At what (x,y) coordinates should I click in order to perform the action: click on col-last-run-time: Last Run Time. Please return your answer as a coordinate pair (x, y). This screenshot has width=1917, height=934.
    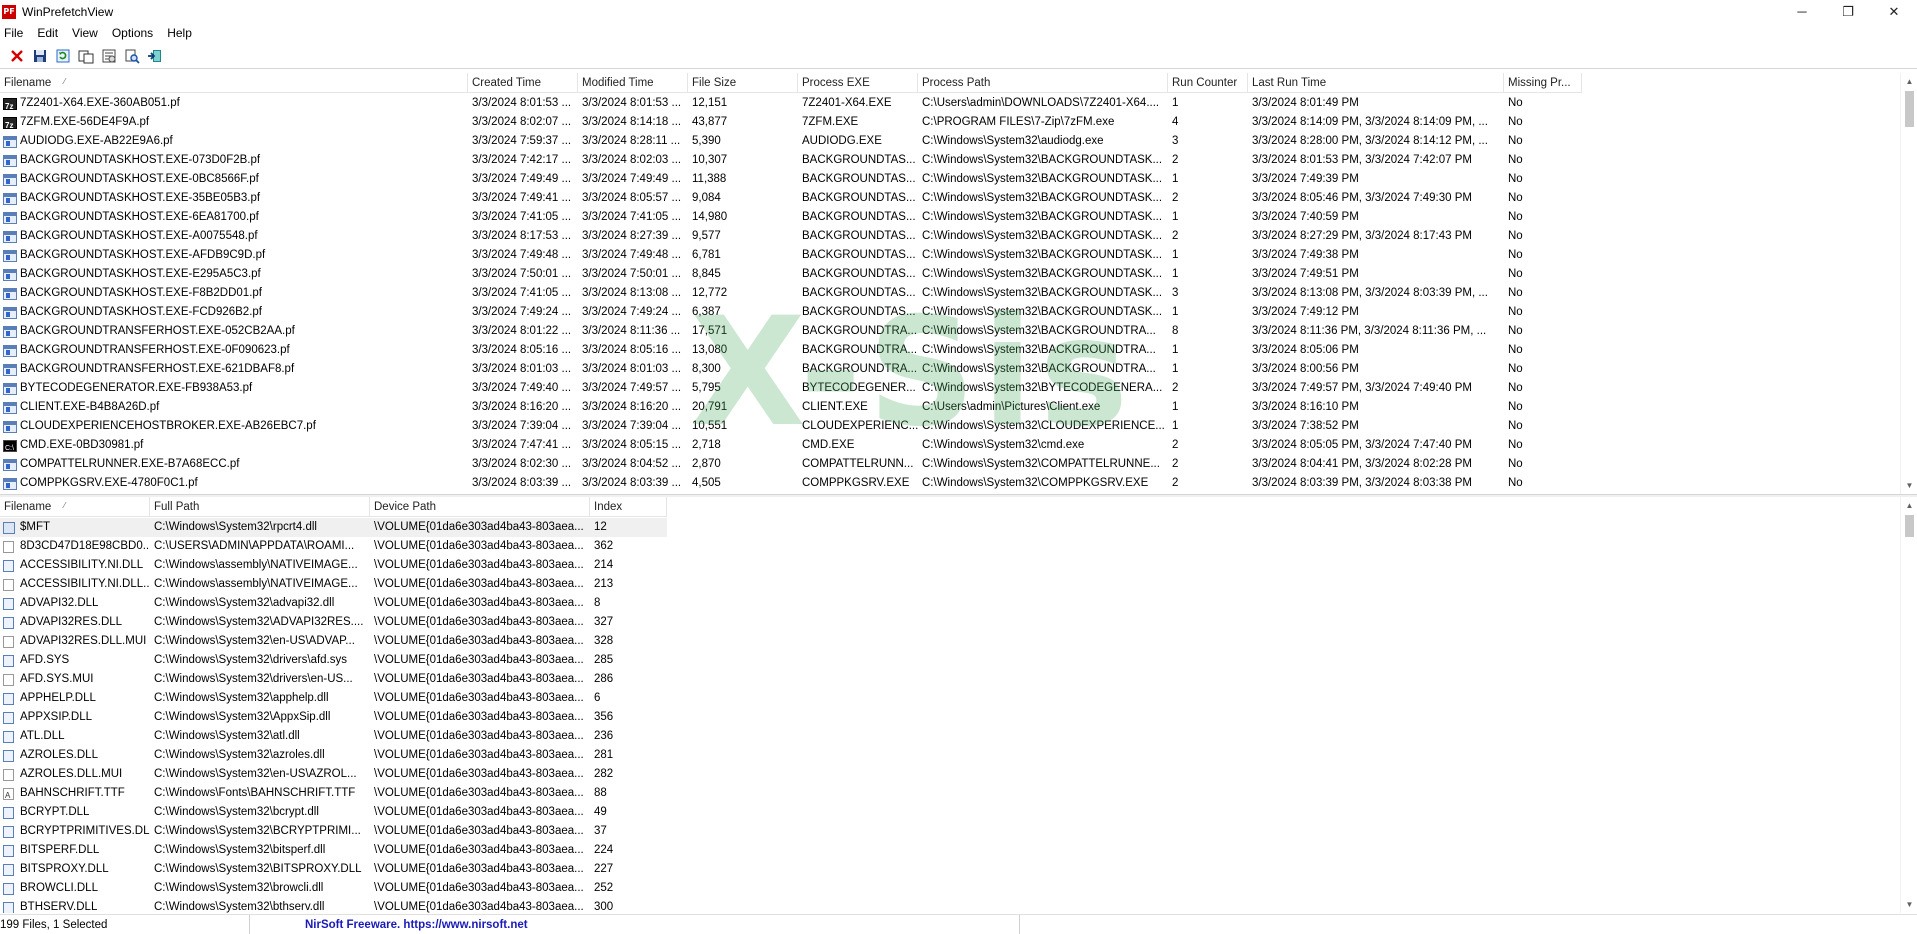
    Looking at the image, I should click on (1376, 83).